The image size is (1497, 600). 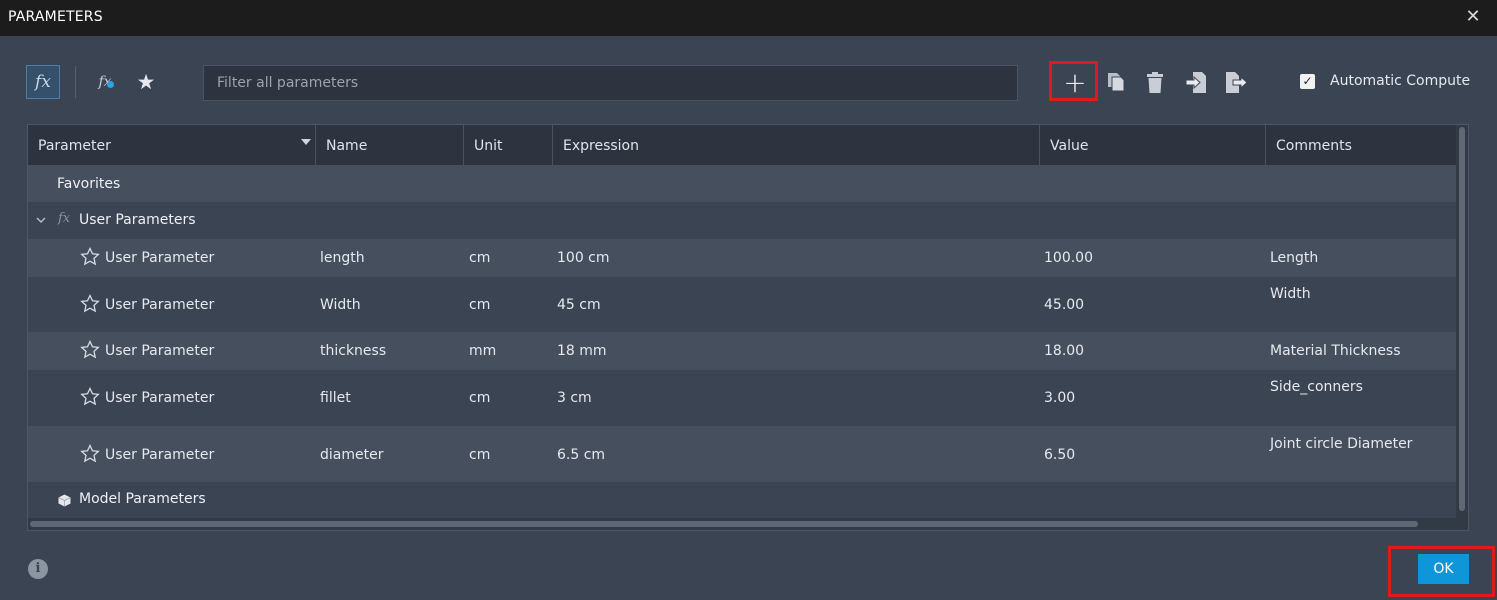 I want to click on vertical-scroll-thumb, so click(x=1462, y=319).